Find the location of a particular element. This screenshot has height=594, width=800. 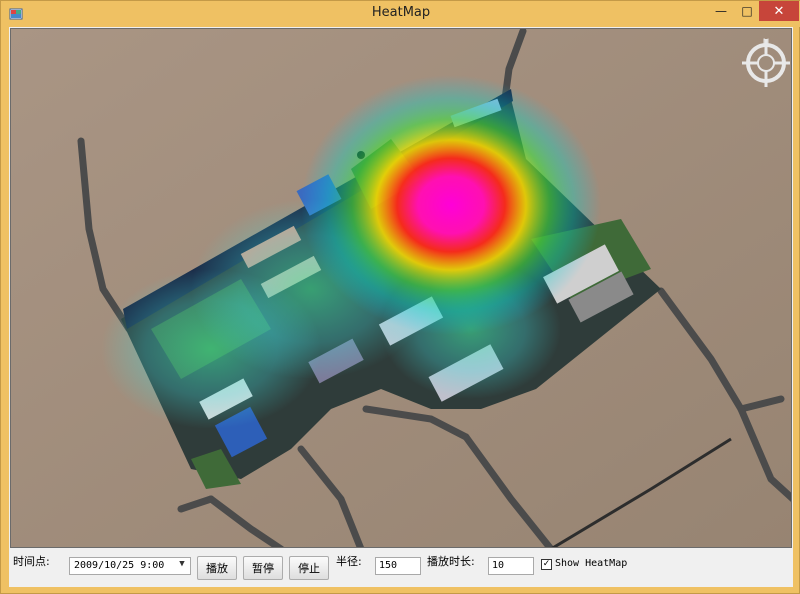

maximize-button: □ is located at coordinates (747, 11).